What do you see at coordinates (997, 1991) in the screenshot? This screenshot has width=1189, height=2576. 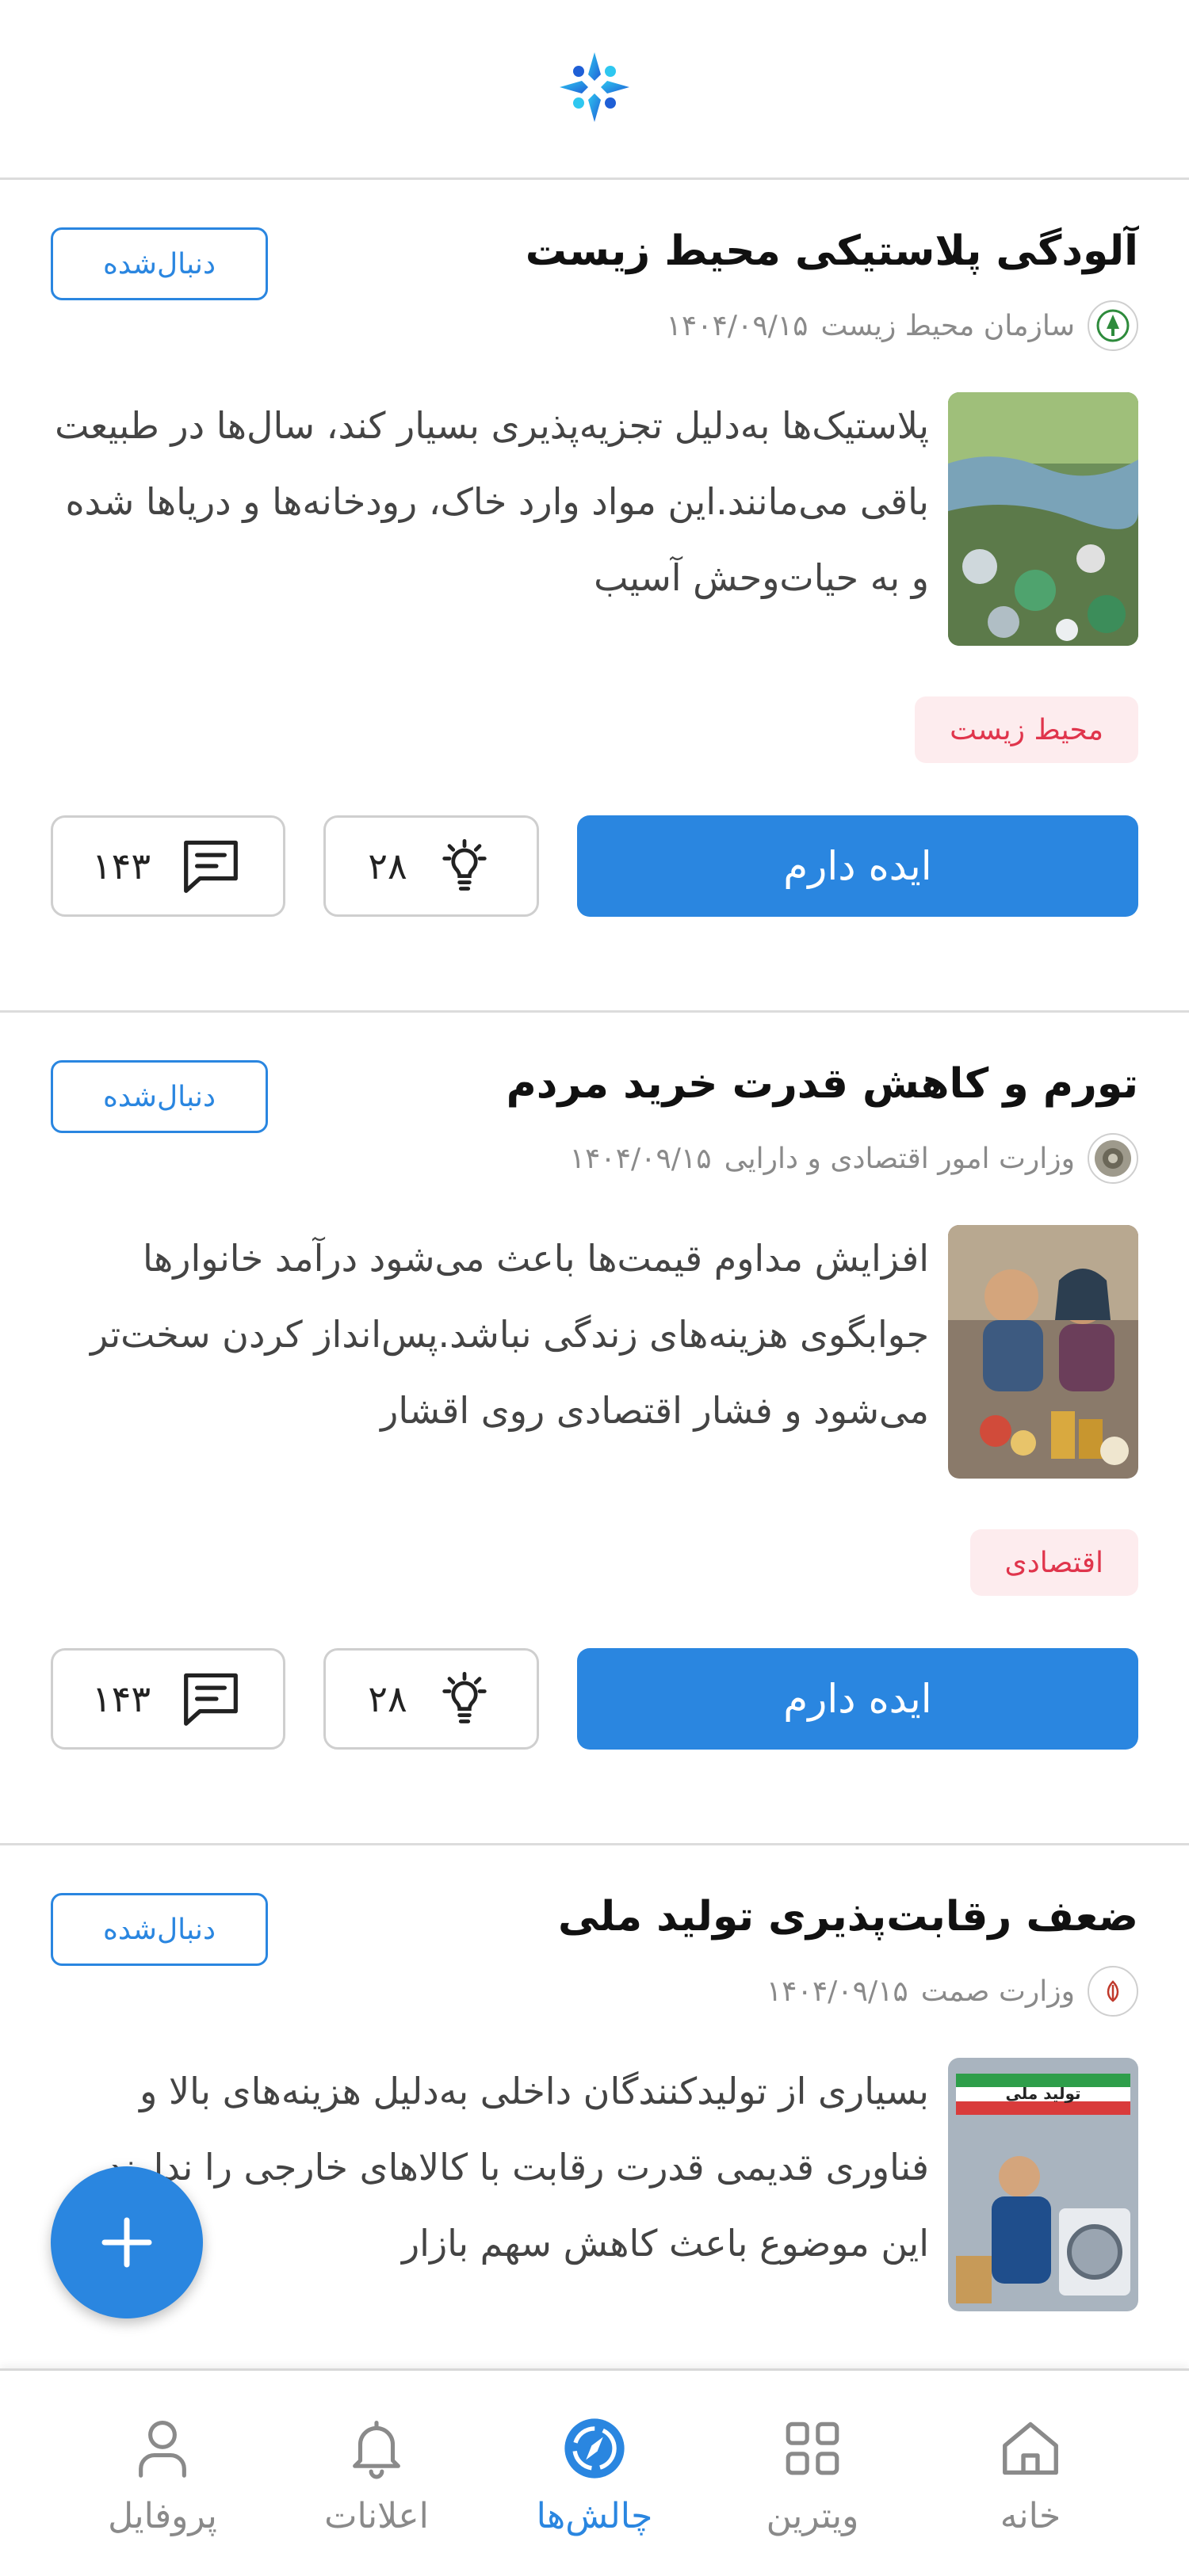 I see `org-name: وزارت صمت` at bounding box center [997, 1991].